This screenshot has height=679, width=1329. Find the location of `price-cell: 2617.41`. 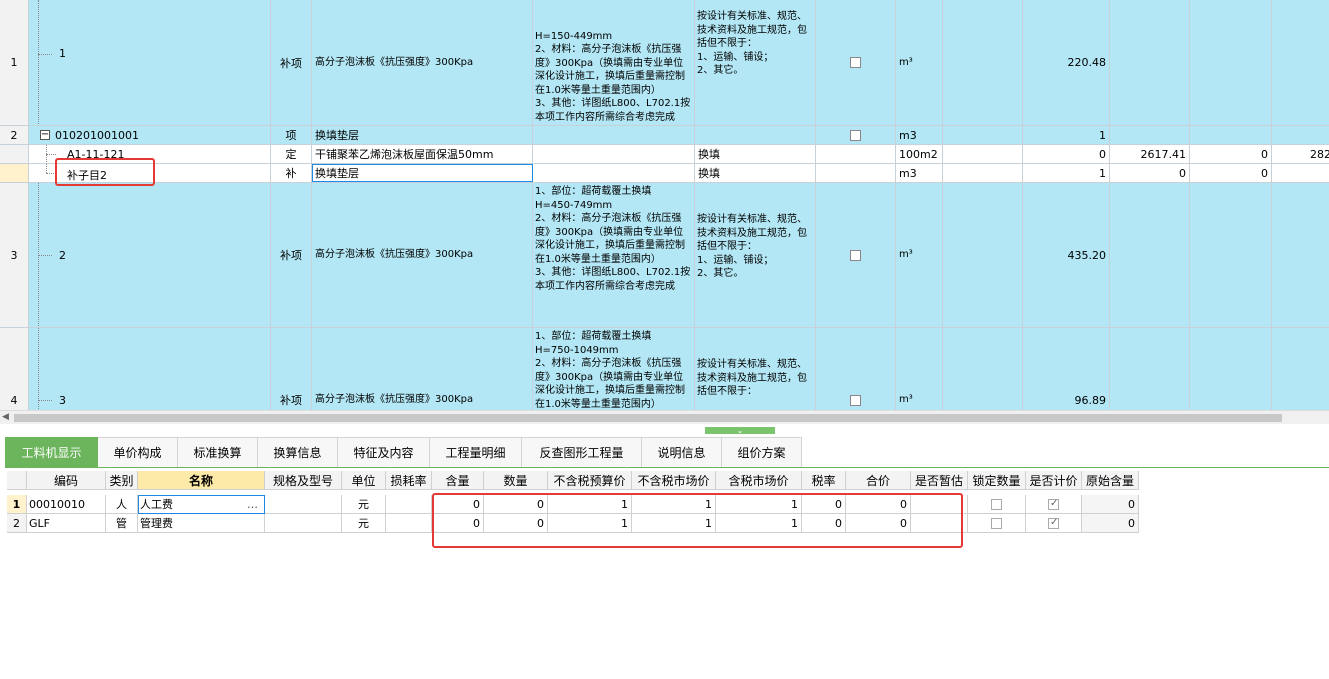

price-cell: 2617.41 is located at coordinates (1150, 154).